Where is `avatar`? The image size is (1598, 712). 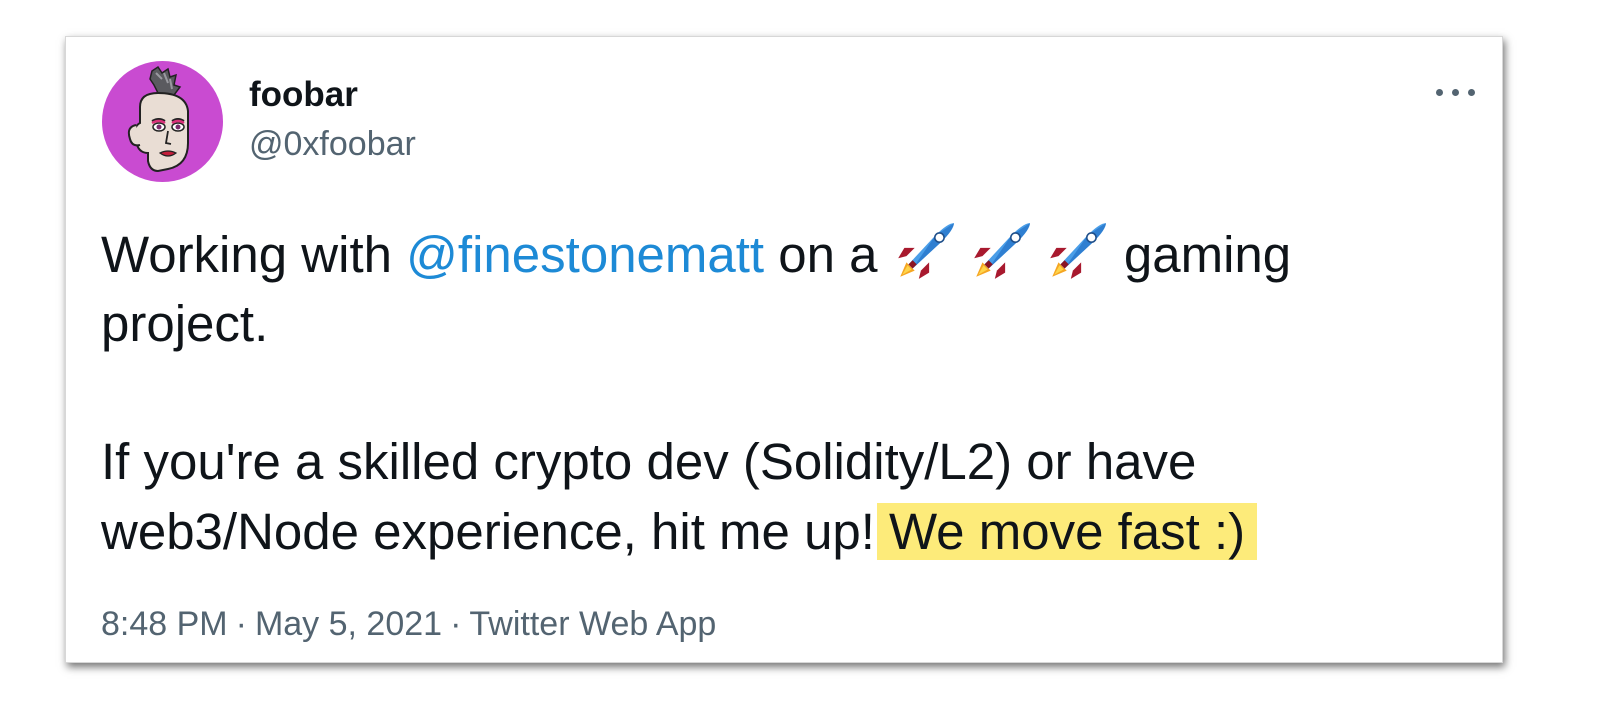
avatar is located at coordinates (162, 121).